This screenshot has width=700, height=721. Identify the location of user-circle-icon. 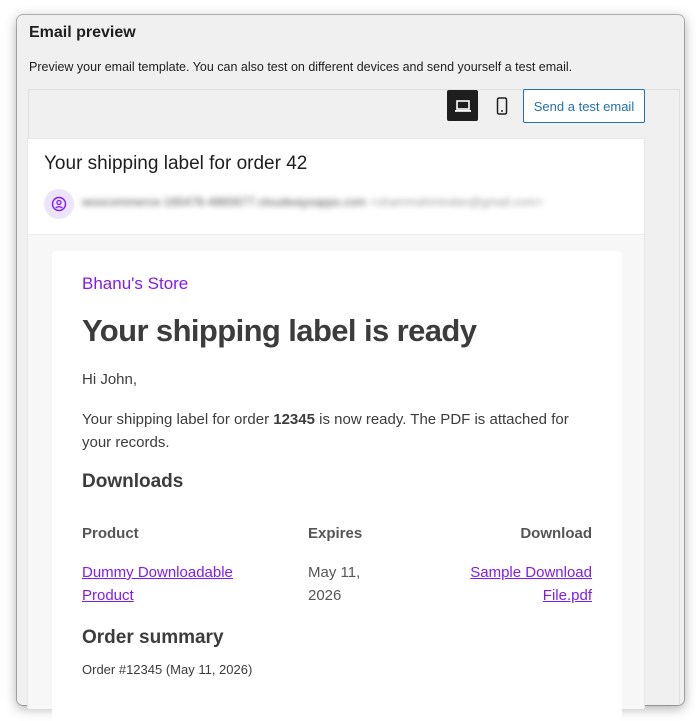
(59, 204).